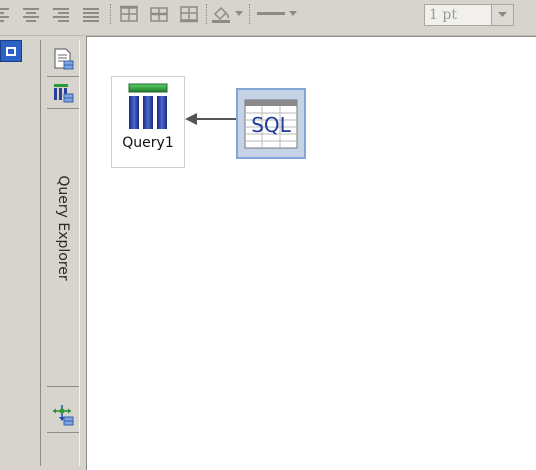 The height and width of the screenshot is (470, 536). What do you see at coordinates (6, 14) in the screenshot?
I see `align-left-icon` at bounding box center [6, 14].